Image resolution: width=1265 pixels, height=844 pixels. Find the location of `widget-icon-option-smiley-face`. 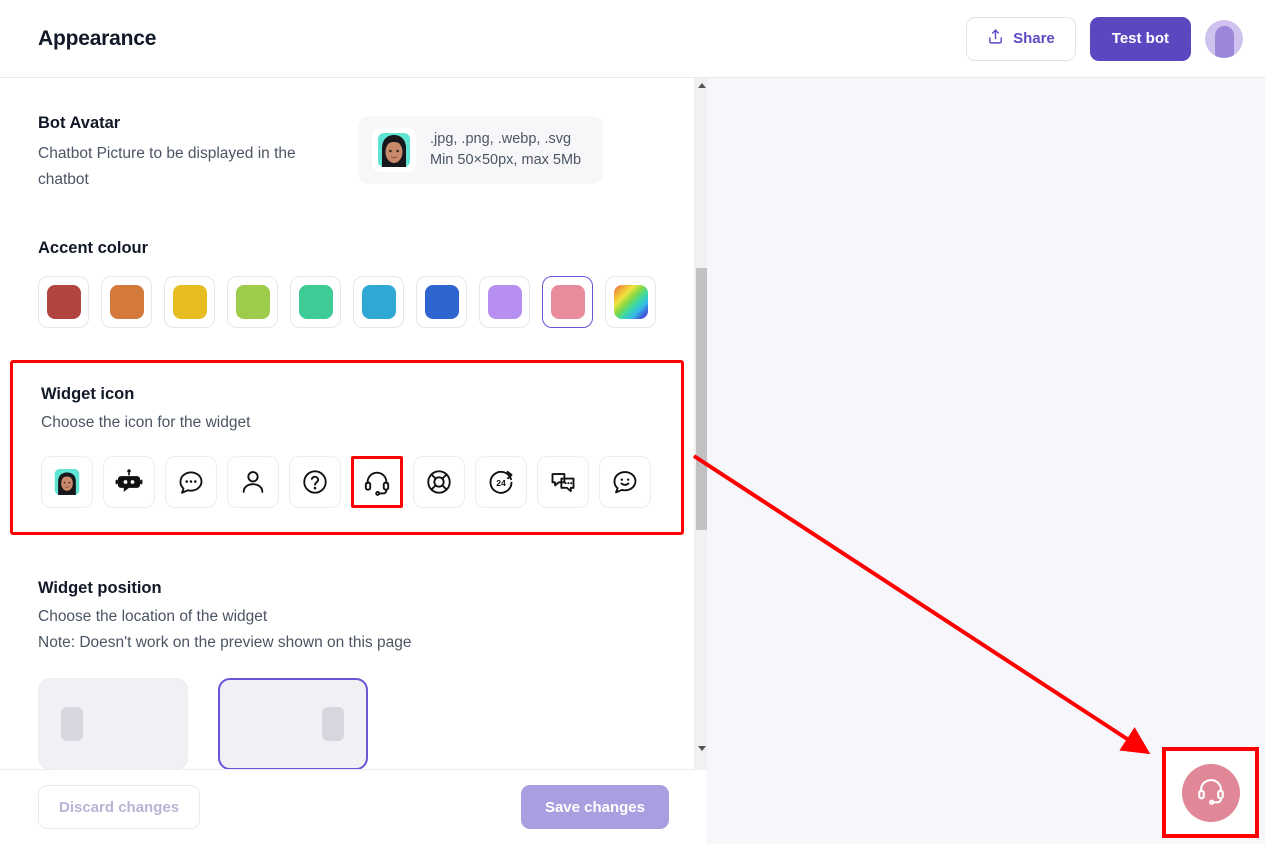

widget-icon-option-smiley-face is located at coordinates (625, 482).